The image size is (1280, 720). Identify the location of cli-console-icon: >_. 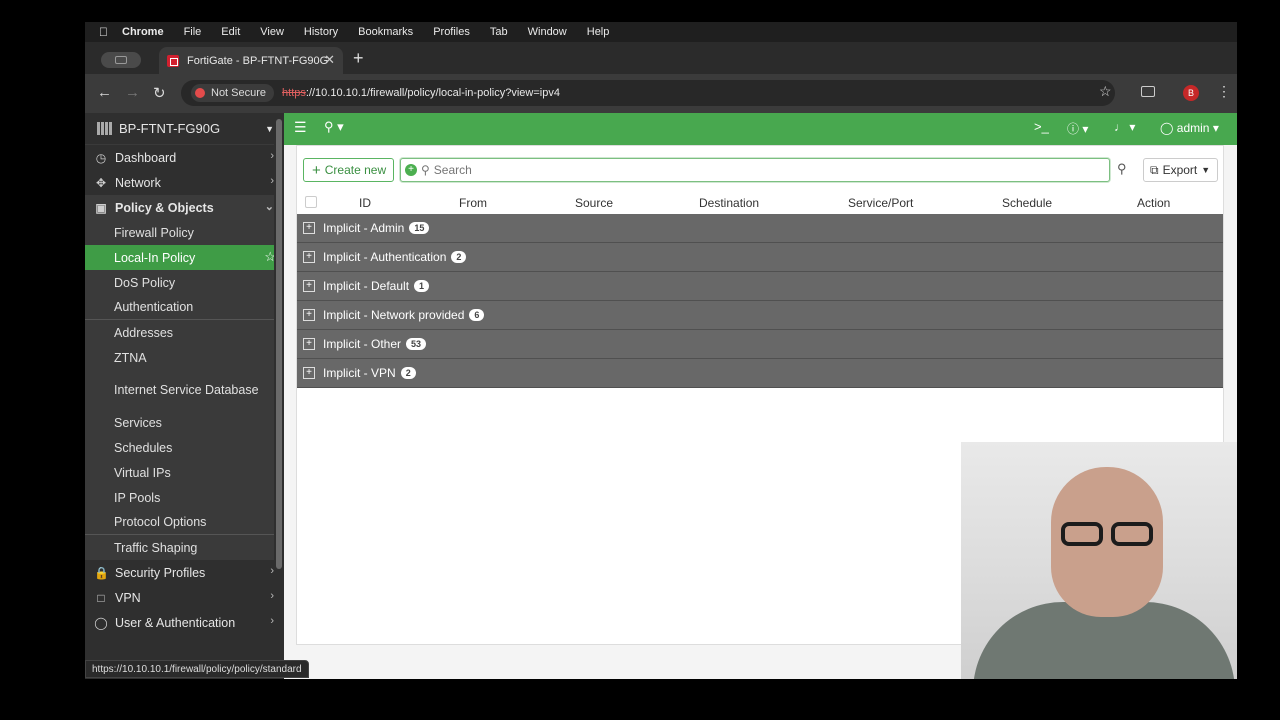
(1041, 126).